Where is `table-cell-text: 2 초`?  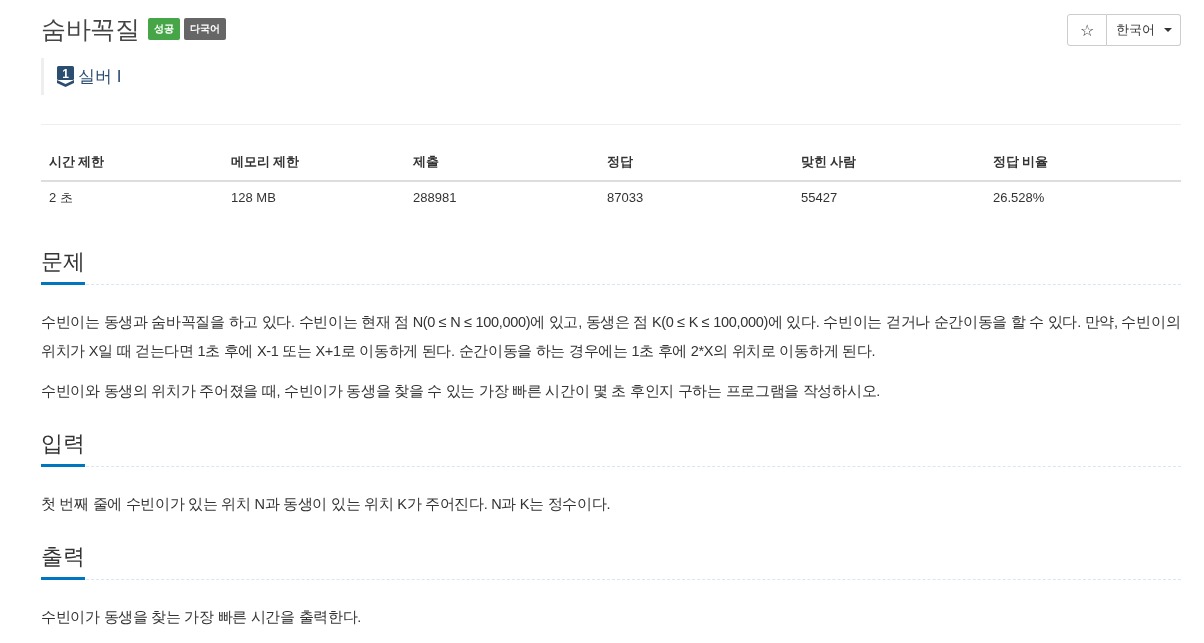
table-cell-text: 2 초 is located at coordinates (61, 198).